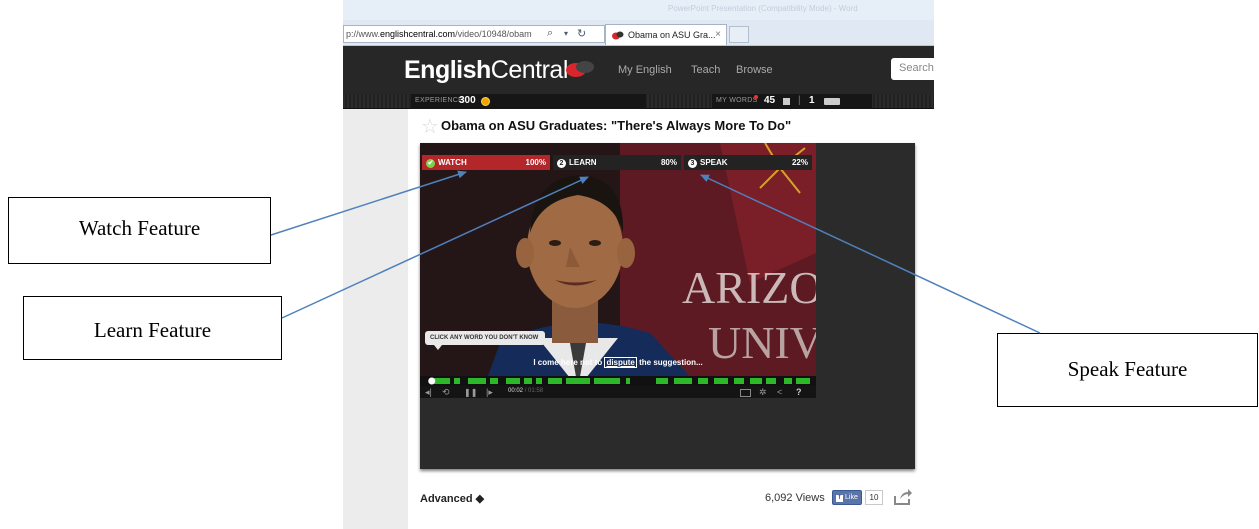 This screenshot has height=529, width=1259. What do you see at coordinates (718, 34) in the screenshot?
I see `tab-close-icon: ×` at bounding box center [718, 34].